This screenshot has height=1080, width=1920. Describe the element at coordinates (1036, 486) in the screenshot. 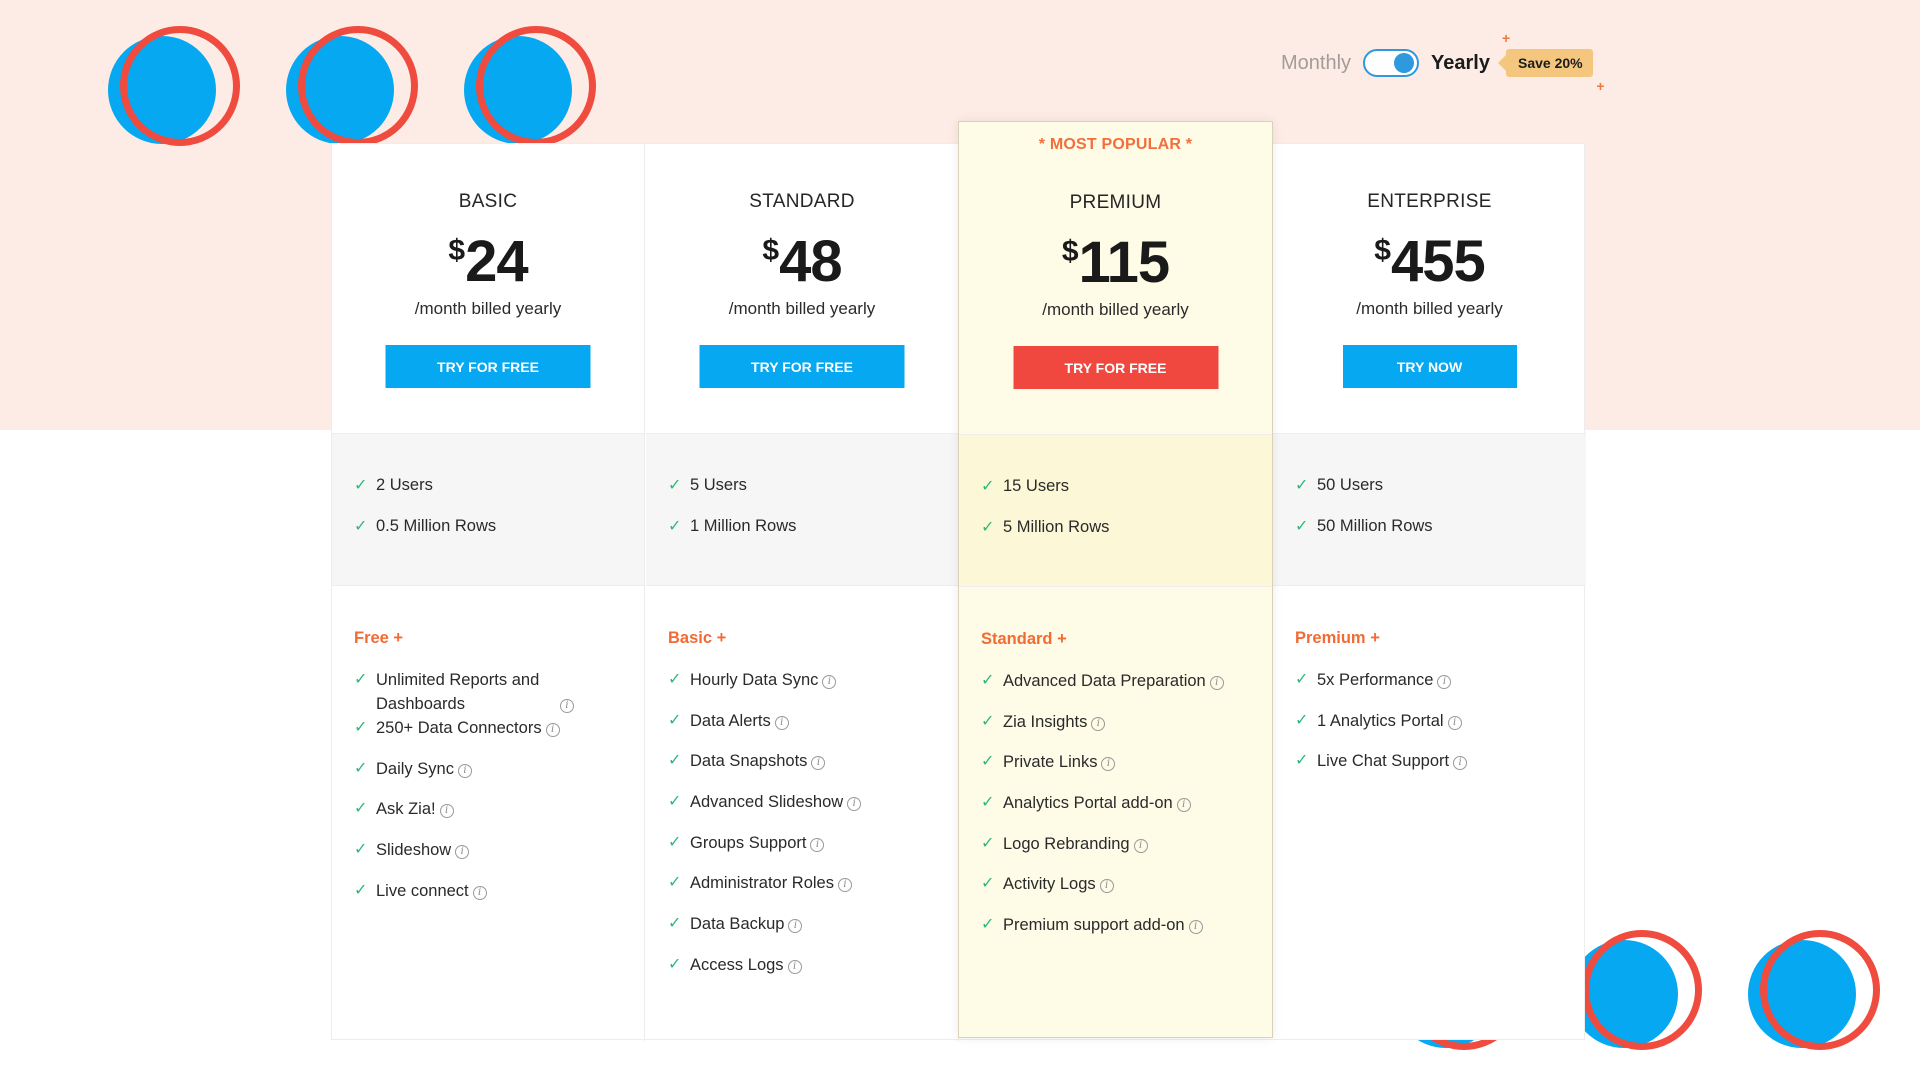

I see `quota-text: 15 Users` at that location.